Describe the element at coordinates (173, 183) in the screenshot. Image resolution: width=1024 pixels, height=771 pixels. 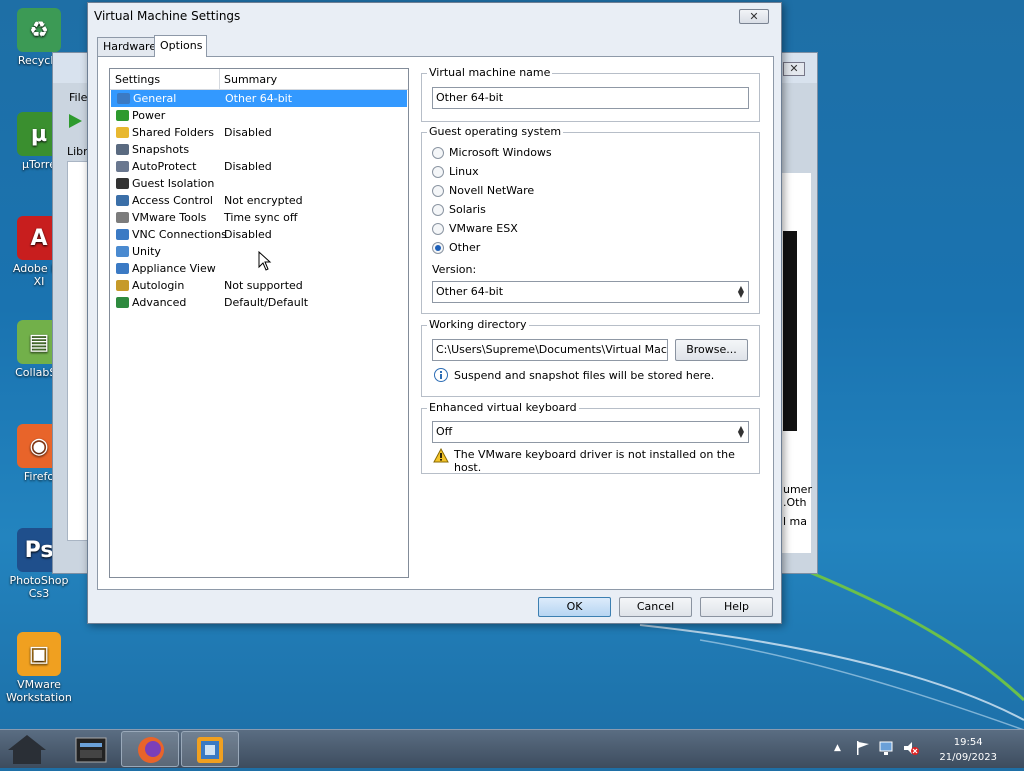
I see `settings-row-name: Guest Isolation` at that location.